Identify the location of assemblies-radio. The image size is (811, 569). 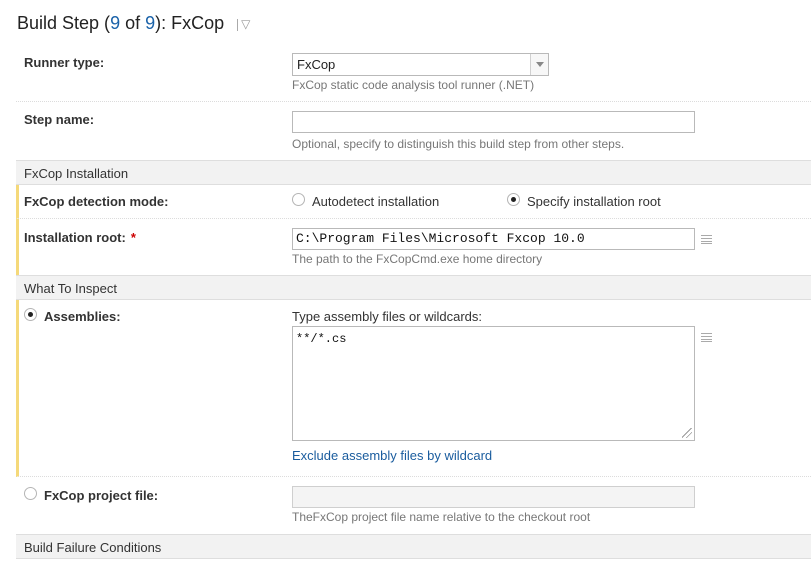
(30, 314).